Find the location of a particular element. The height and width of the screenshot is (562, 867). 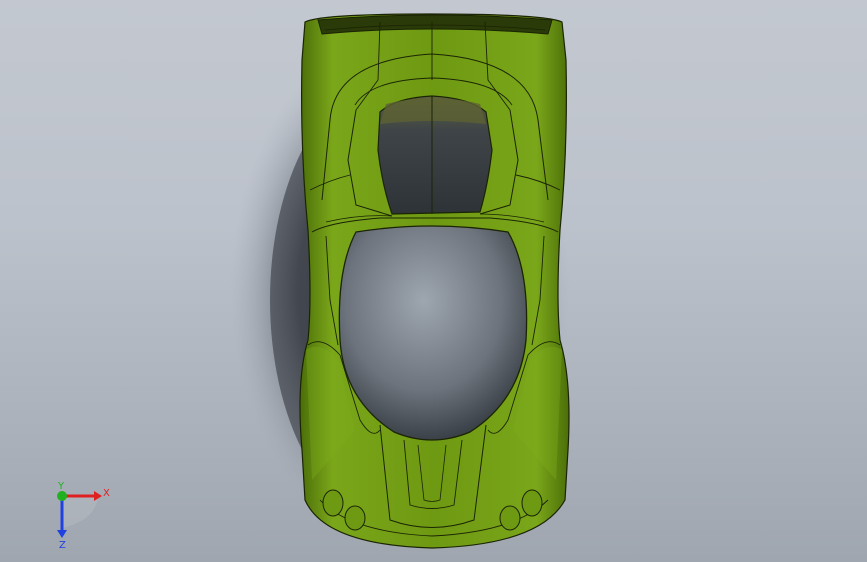

z-axis-arrow-icon is located at coordinates (62, 534).